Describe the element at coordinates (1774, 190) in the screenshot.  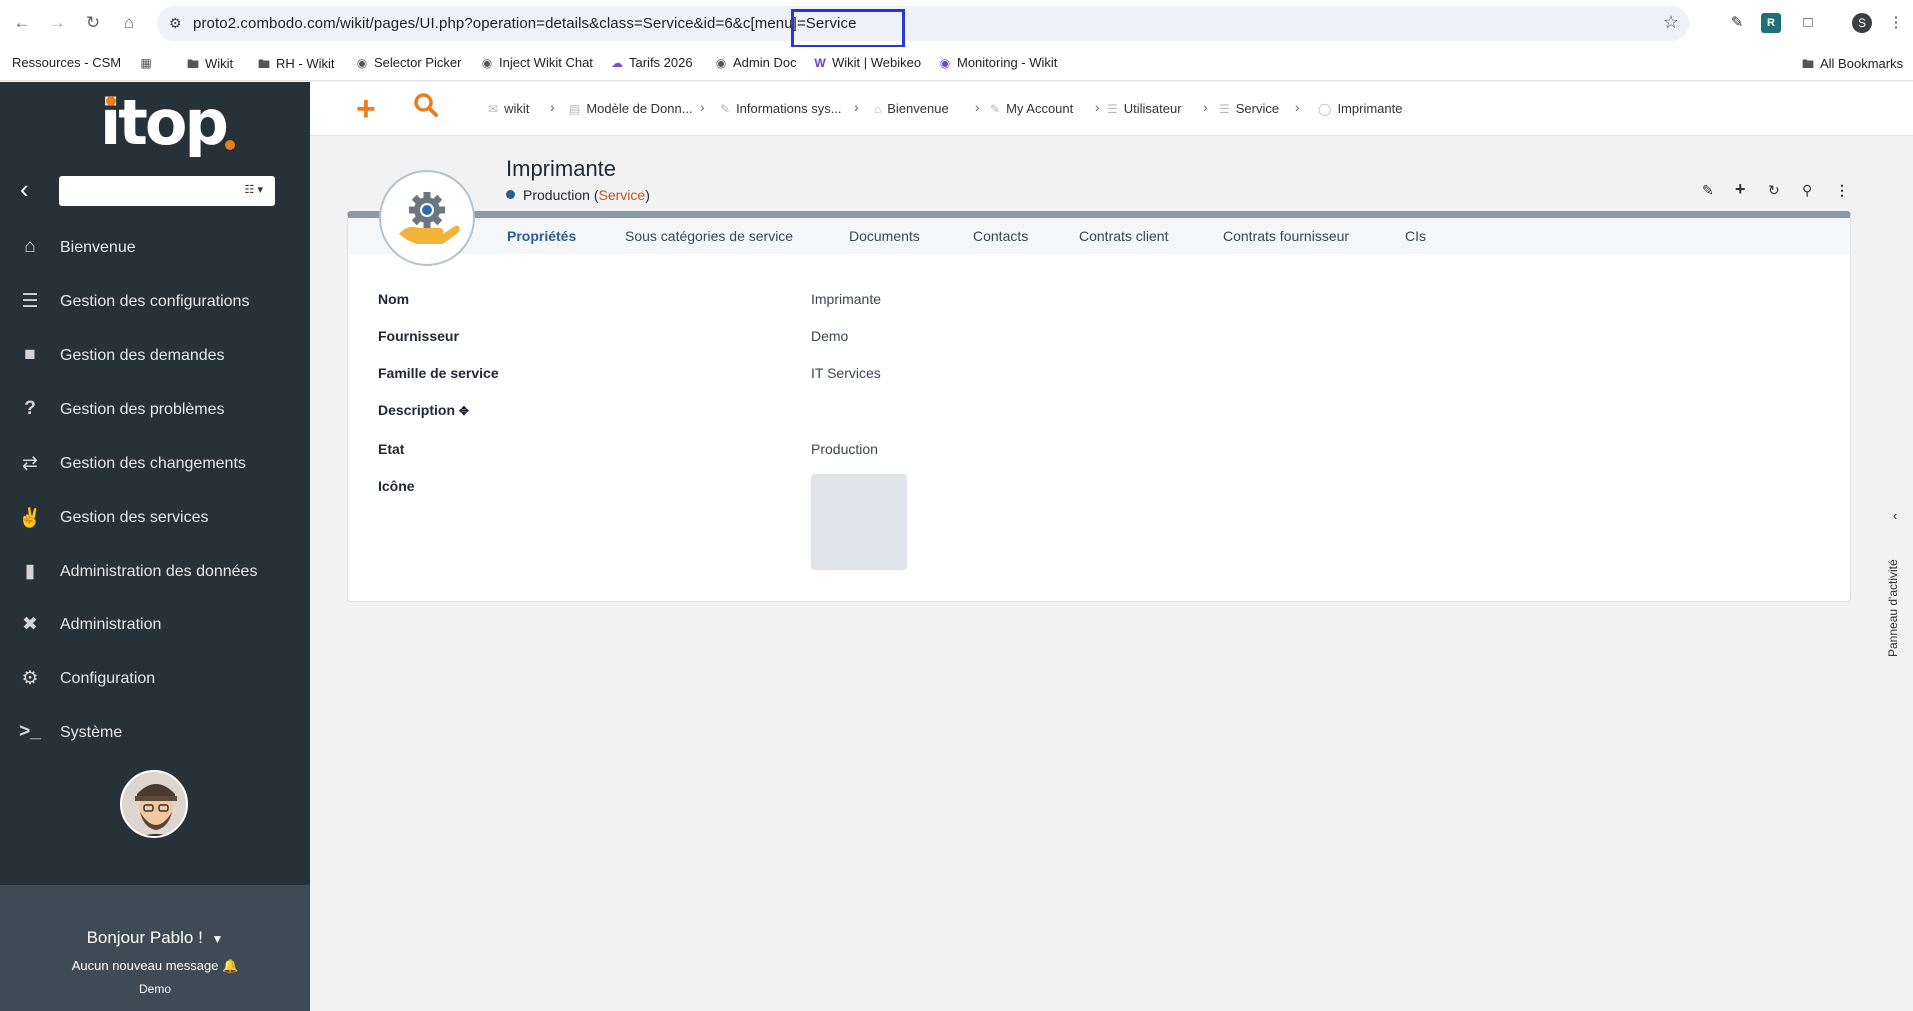
I see `refresh-icon: ↻` at that location.